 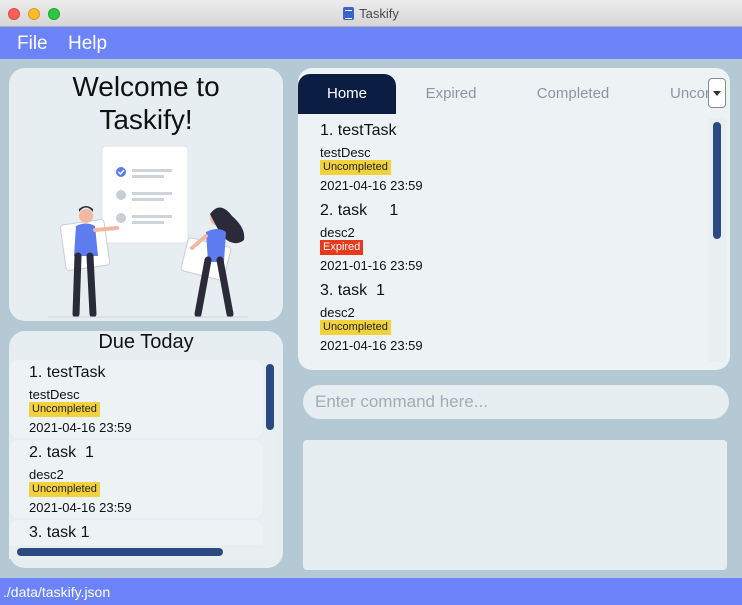 I want to click on welcome-title: Welcome to Taskify!, so click(x=146, y=102).